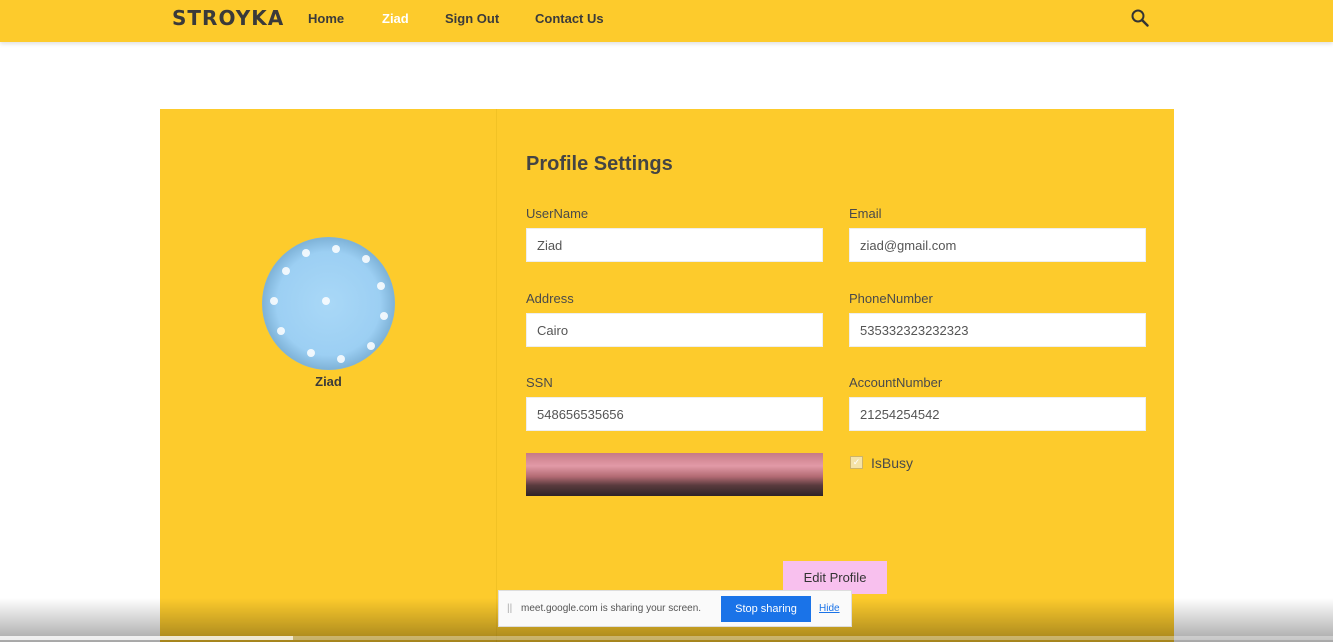  What do you see at coordinates (674, 414) in the screenshot?
I see `ssn-field` at bounding box center [674, 414].